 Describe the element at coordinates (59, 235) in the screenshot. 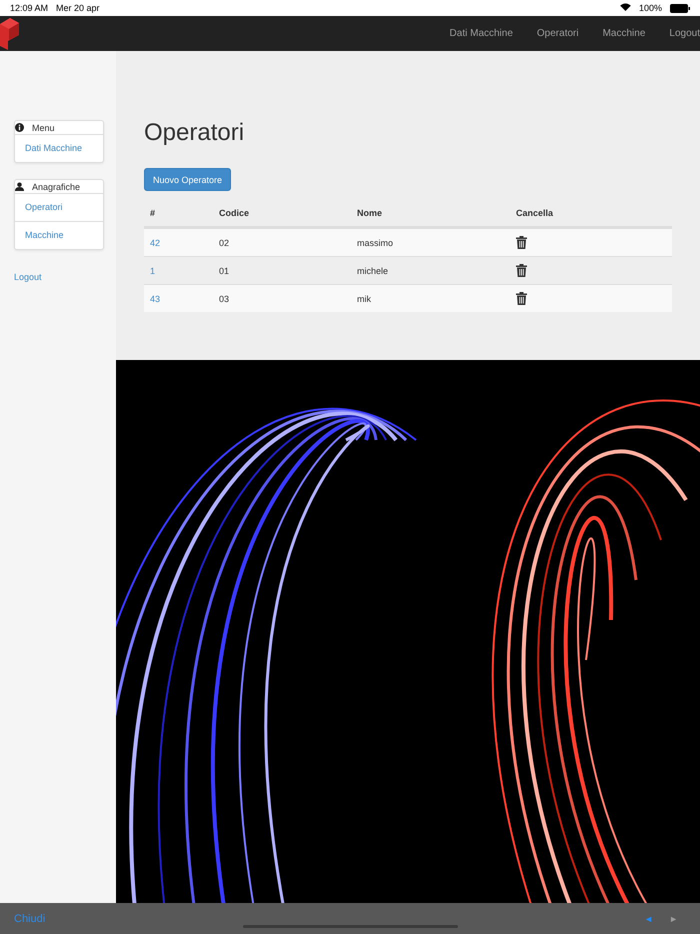

I see `sidebar-item: Macchine` at that location.